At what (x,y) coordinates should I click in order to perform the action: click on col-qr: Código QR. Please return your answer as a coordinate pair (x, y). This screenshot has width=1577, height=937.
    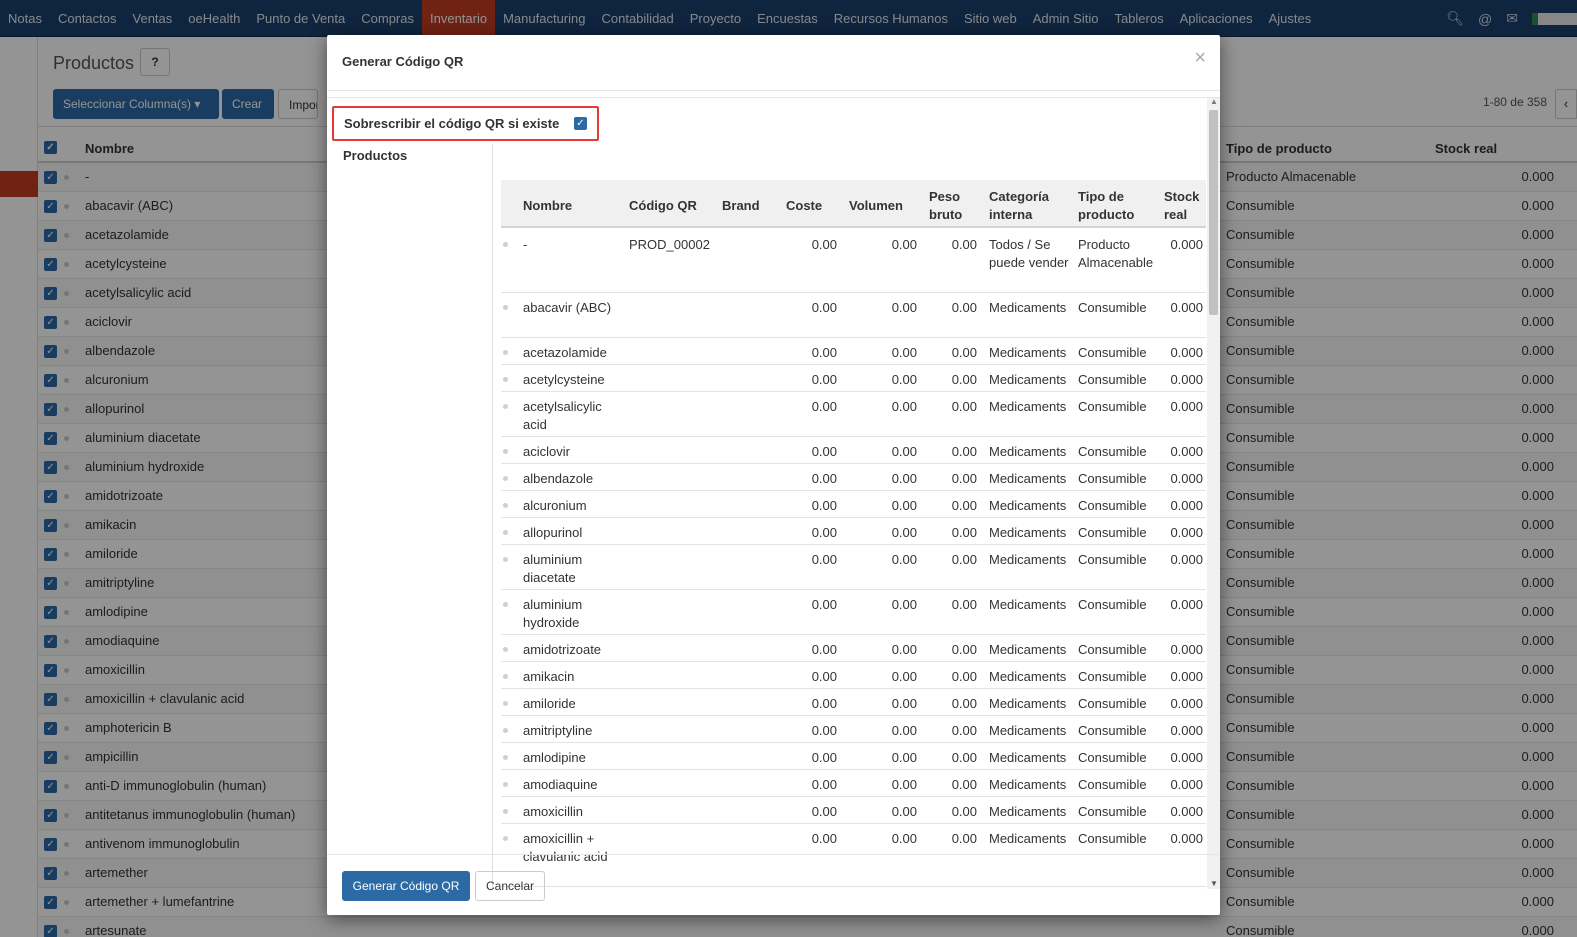
    Looking at the image, I should click on (663, 206).